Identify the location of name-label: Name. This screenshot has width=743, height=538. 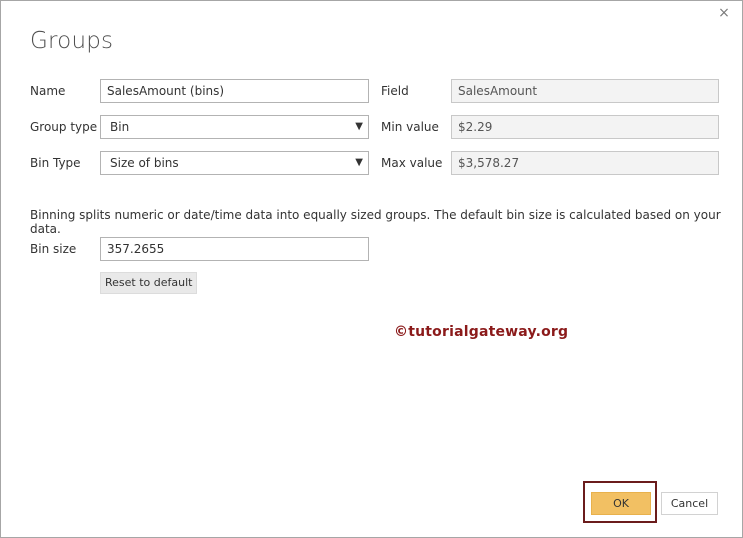
(48, 91).